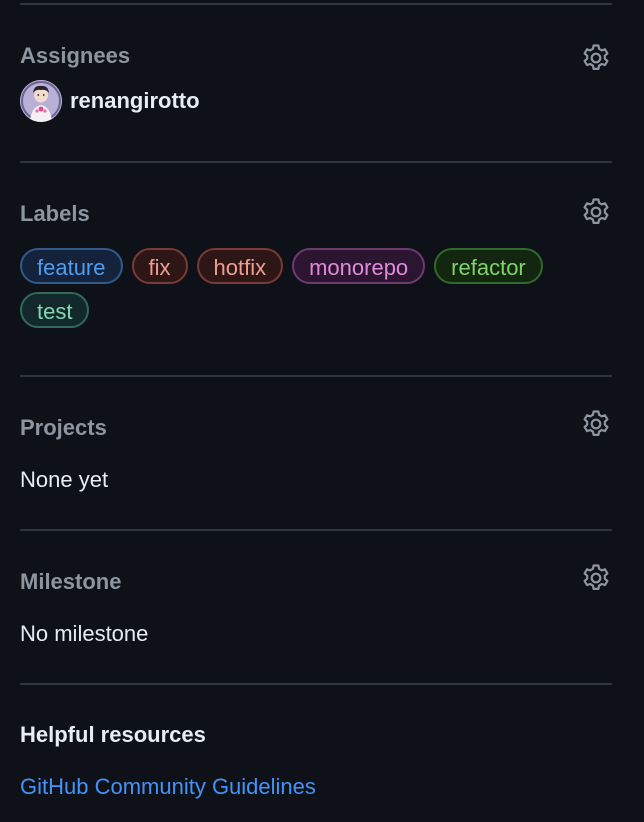 Image resolution: width=644 pixels, height=822 pixels. I want to click on label-test: test, so click(55, 310).